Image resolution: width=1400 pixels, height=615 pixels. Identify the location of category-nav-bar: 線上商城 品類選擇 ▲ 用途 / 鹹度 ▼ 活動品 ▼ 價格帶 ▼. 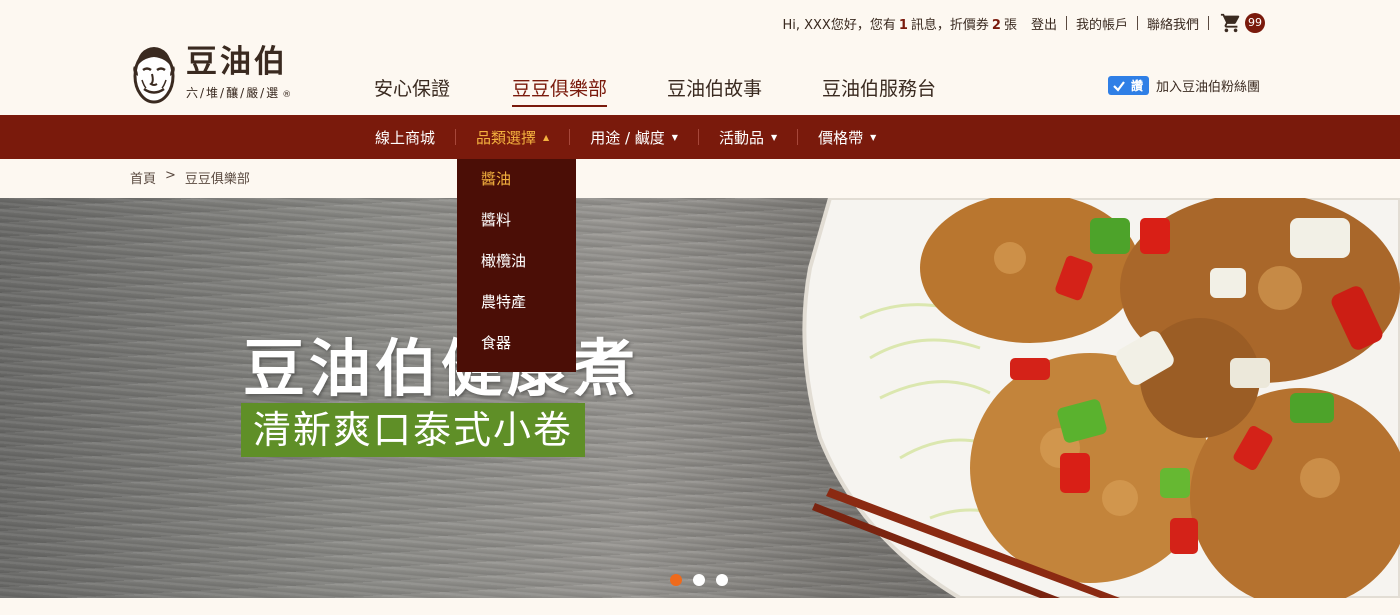
(700, 137).